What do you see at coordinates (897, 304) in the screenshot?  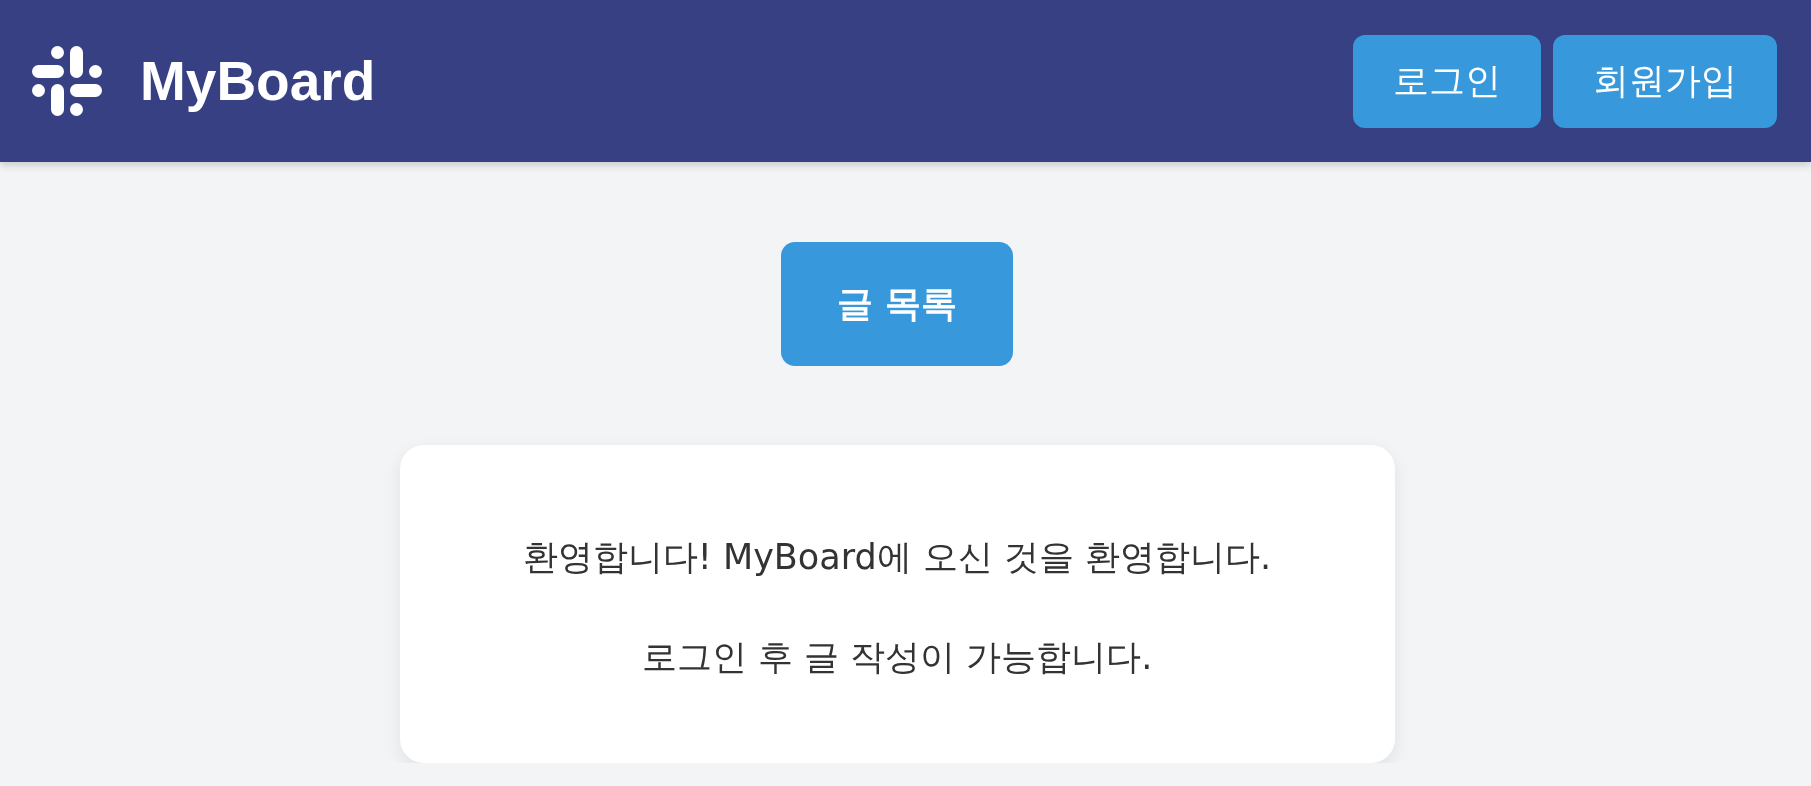 I see `post-list-button: 글 목록` at bounding box center [897, 304].